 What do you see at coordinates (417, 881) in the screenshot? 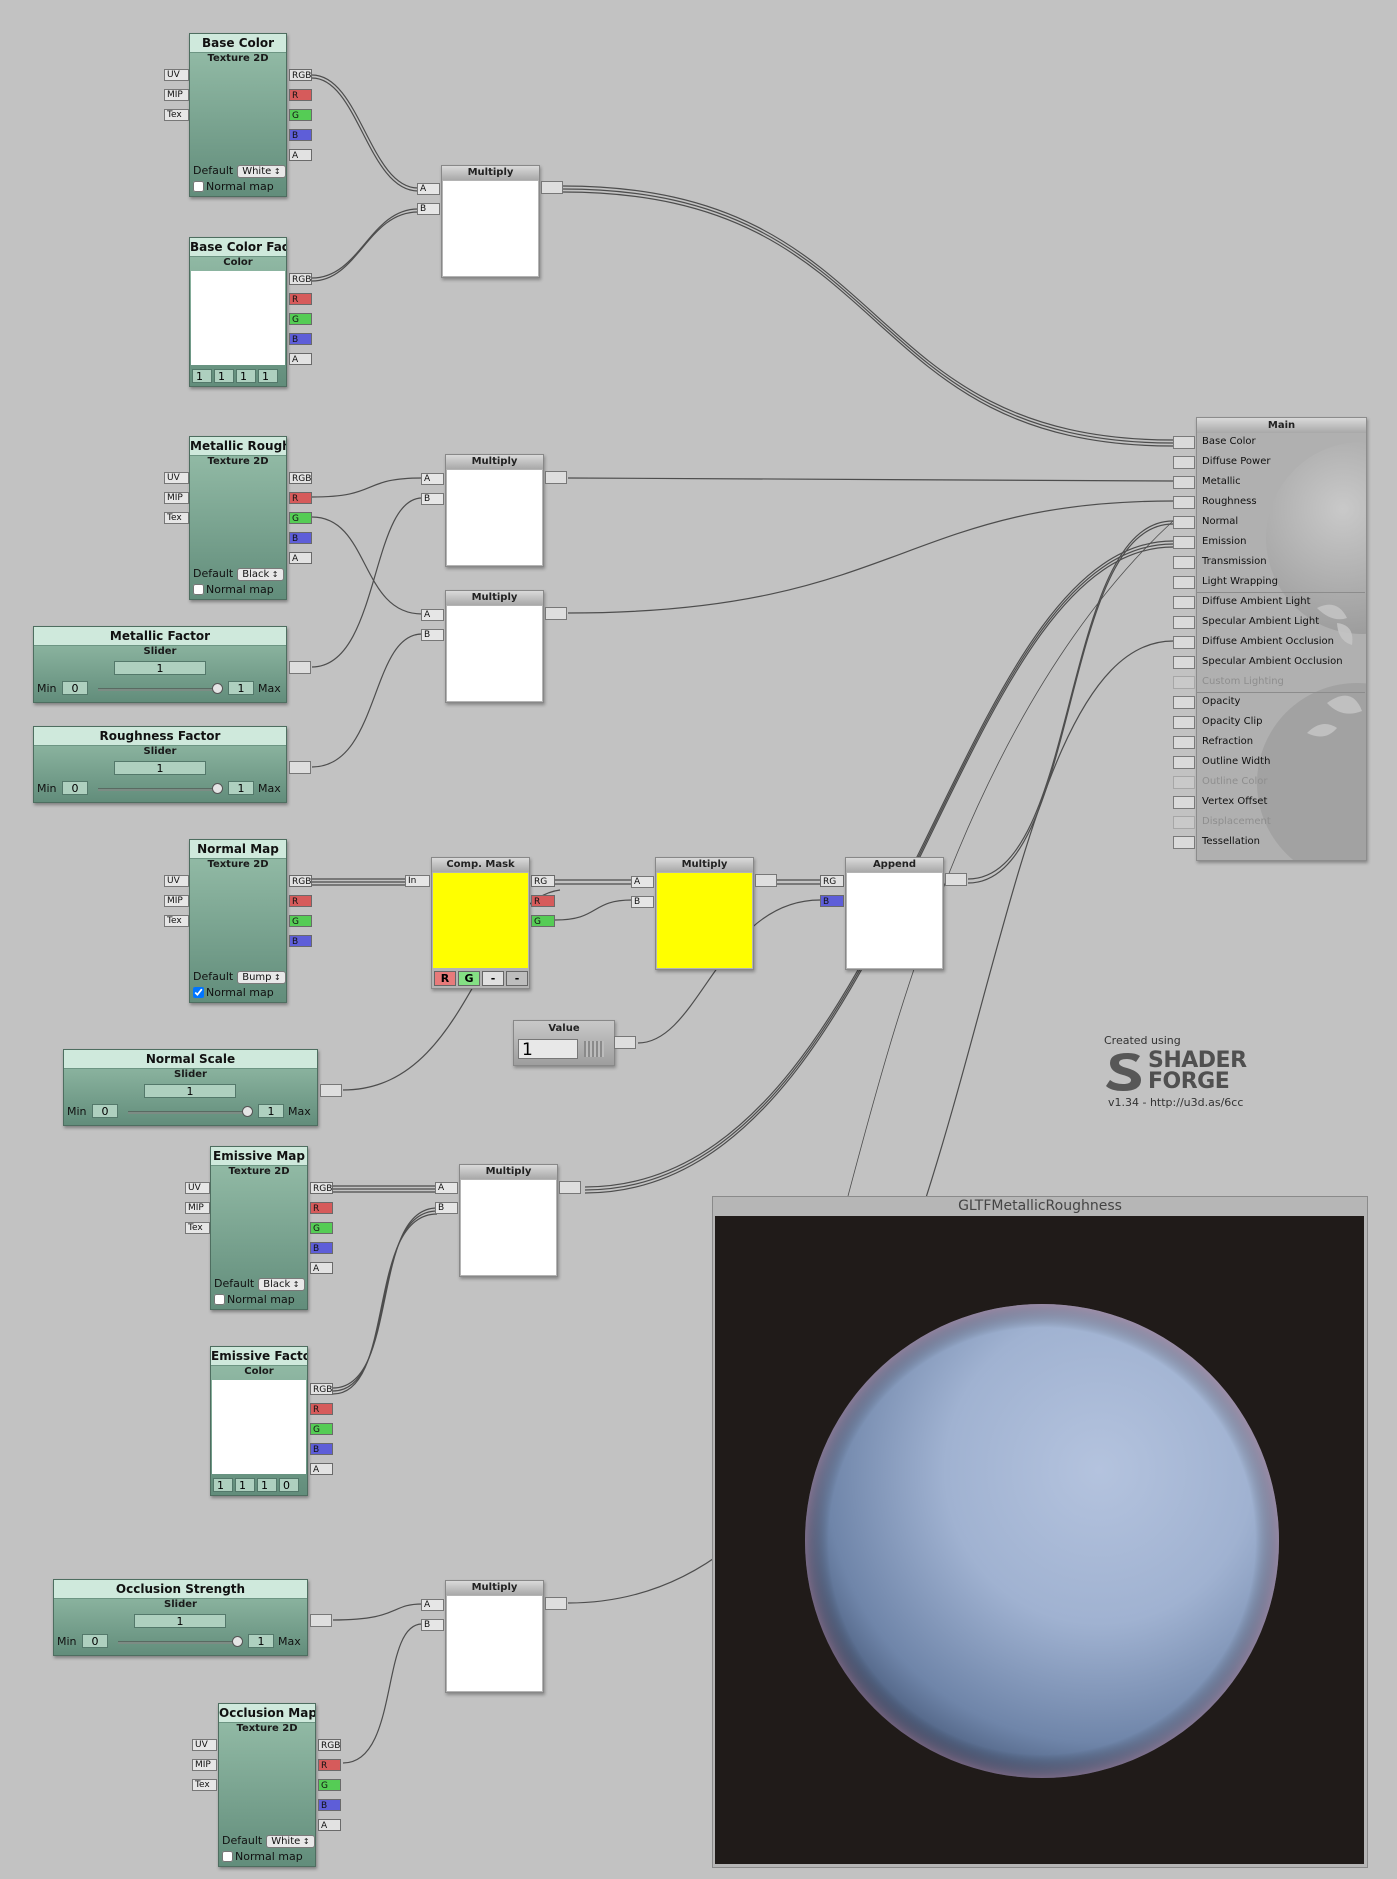
I see `in-input: In` at bounding box center [417, 881].